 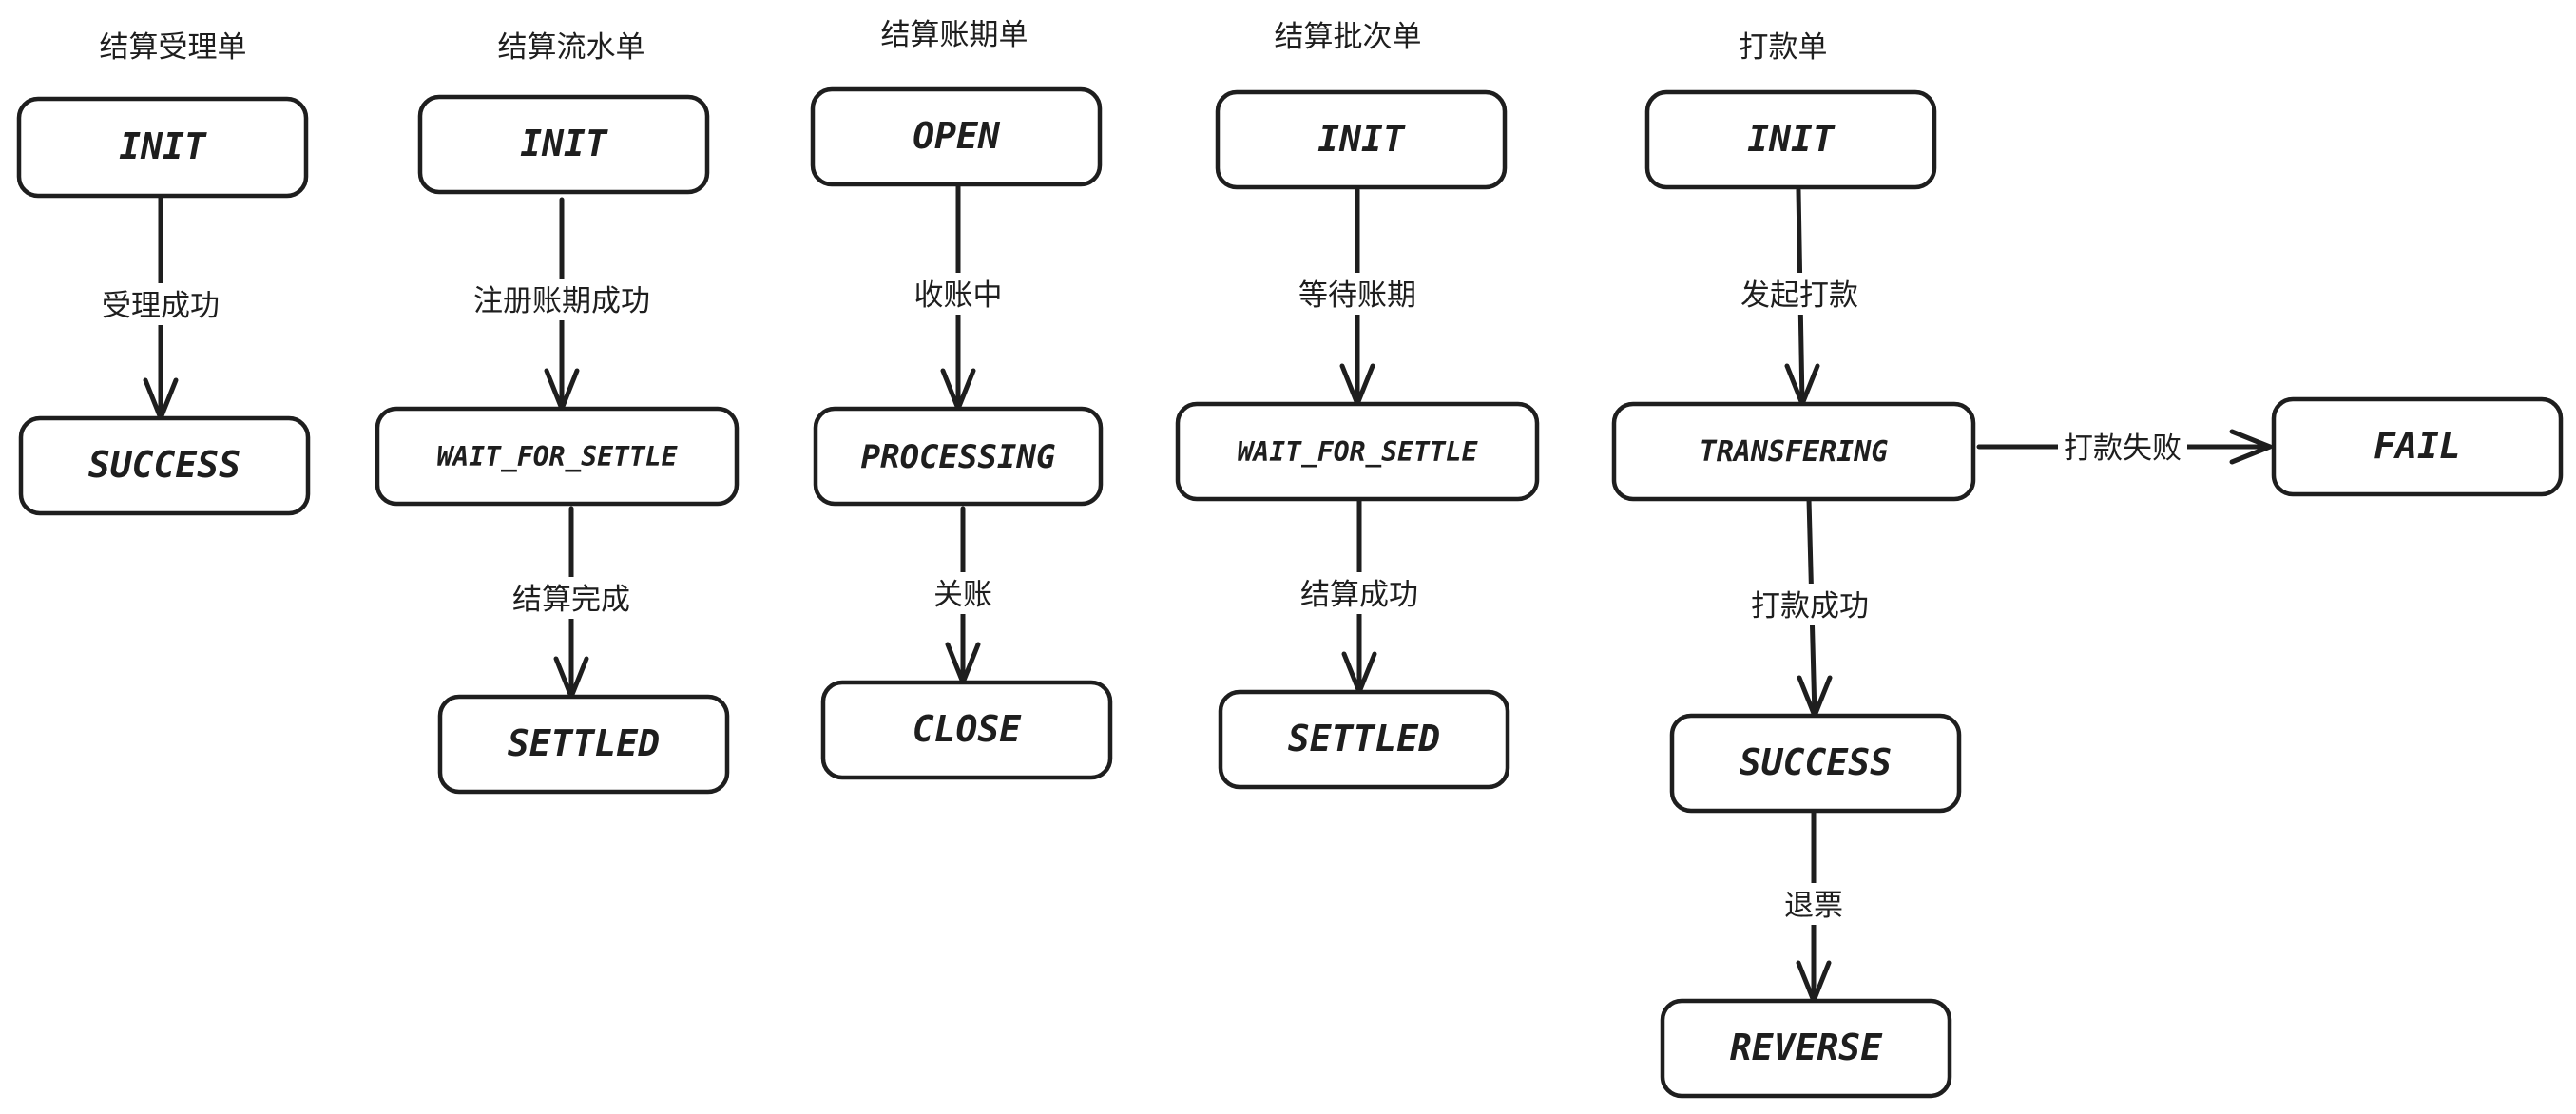 What do you see at coordinates (957, 136) in the screenshot?
I see `state-label: OPEN` at bounding box center [957, 136].